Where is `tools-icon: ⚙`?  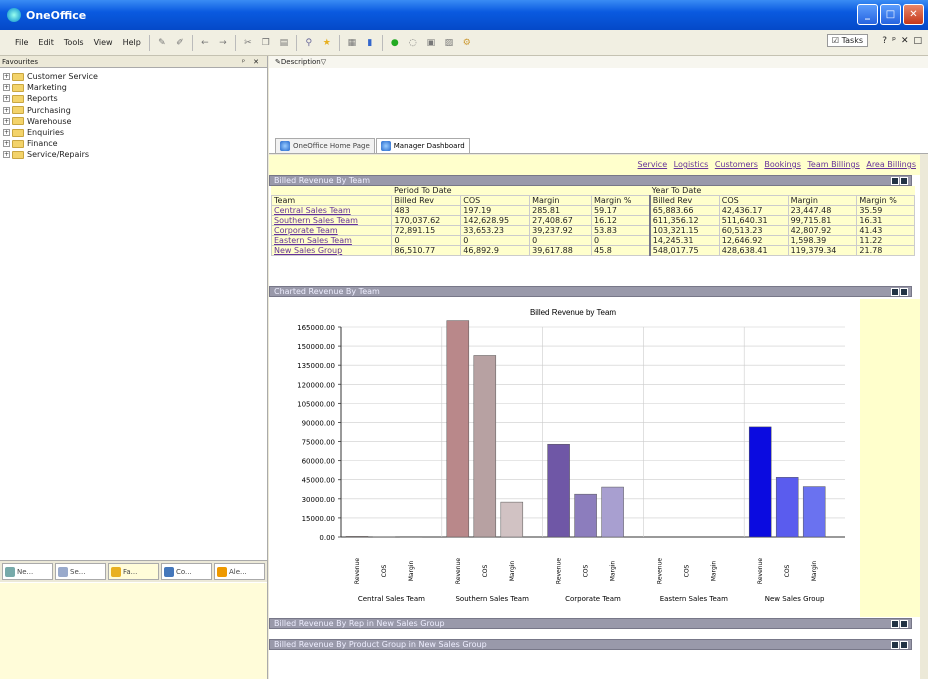
tools-icon: ⚙ is located at coordinates (467, 43).